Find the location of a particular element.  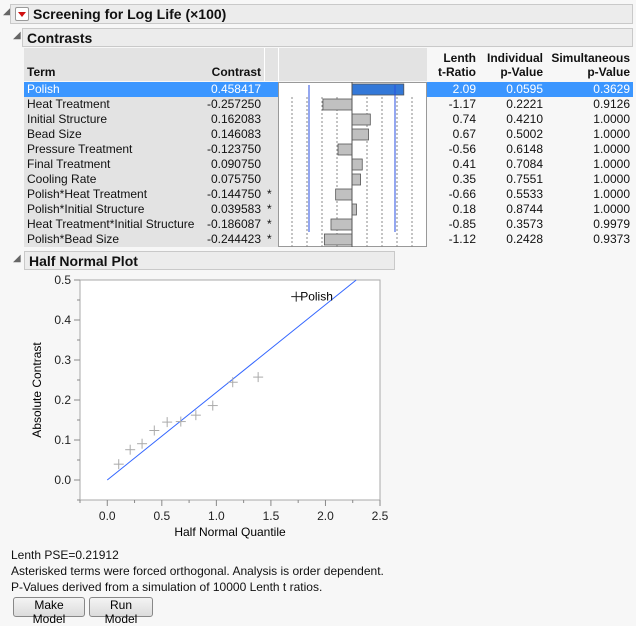

t-ratio-cell: 0.35 is located at coordinates (464, 179).